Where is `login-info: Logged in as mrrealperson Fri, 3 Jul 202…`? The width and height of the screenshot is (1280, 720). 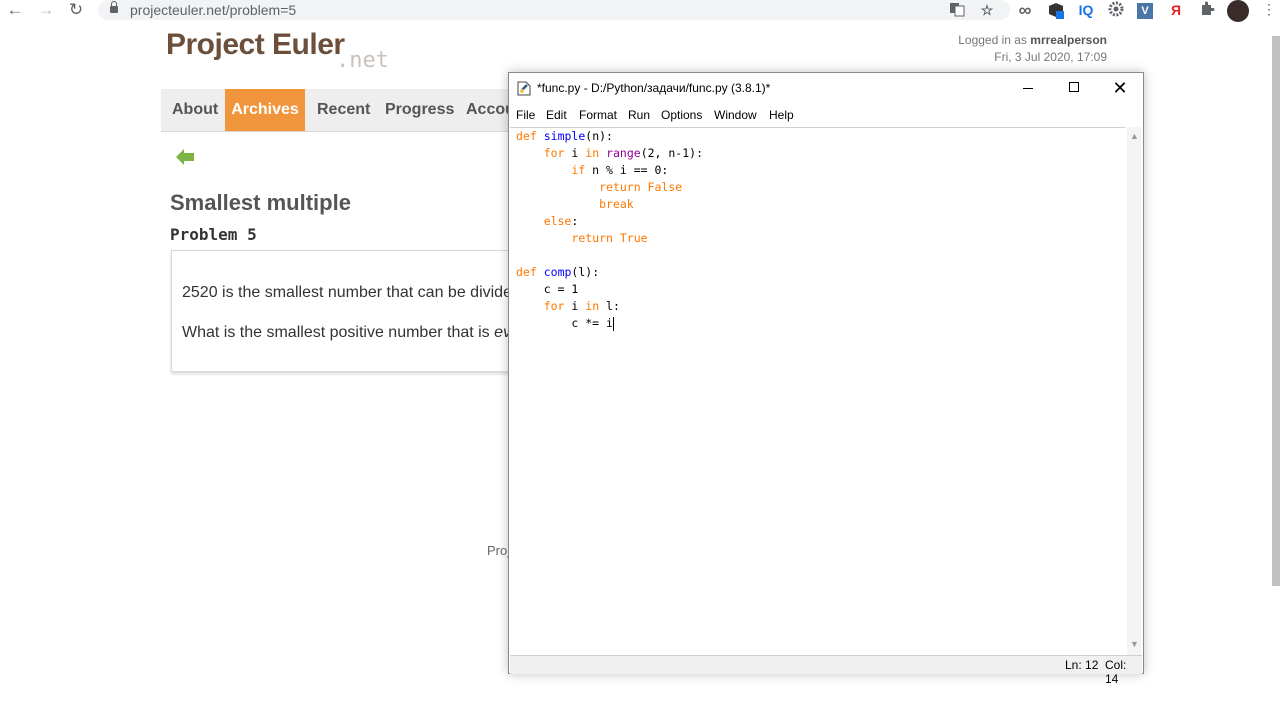 login-info: Logged in as mrrealperson Fri, 3 Jul 202… is located at coordinates (1003, 49).